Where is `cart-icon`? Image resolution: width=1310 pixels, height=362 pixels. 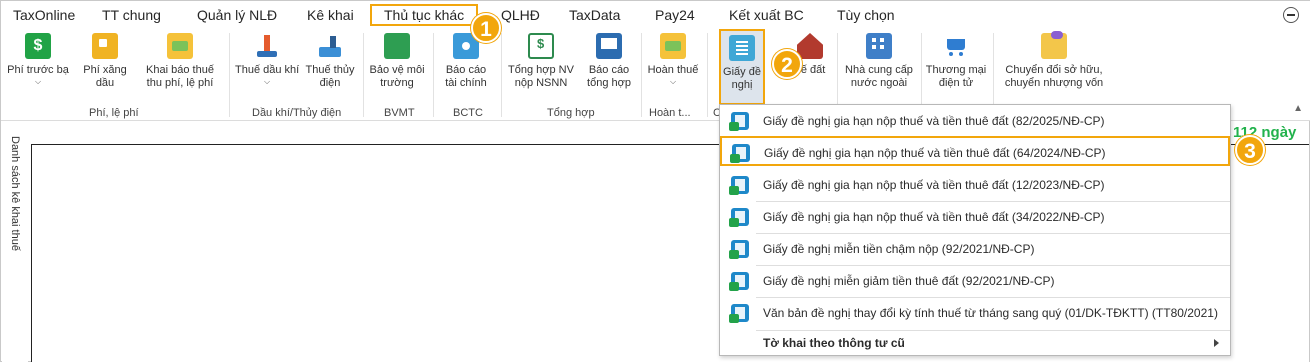 cart-icon is located at coordinates (956, 46).